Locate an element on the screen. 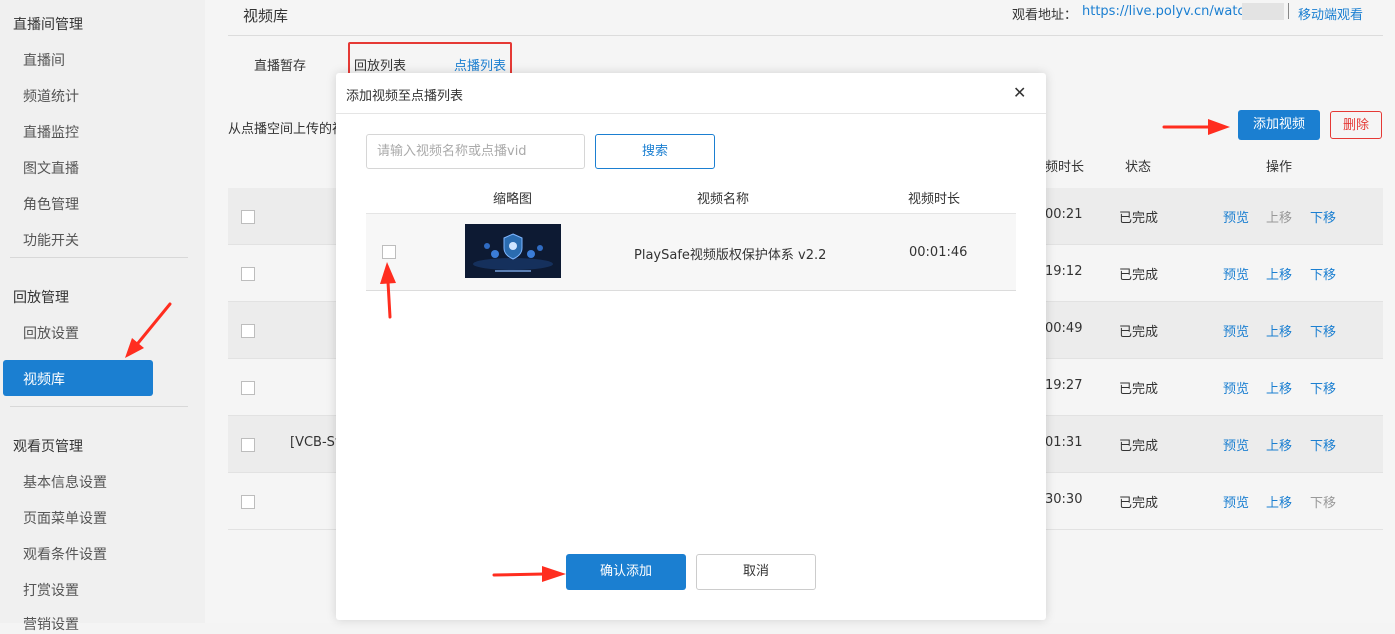 This screenshot has height=634, width=1395. sidebar-item-text-live: 图文直播 is located at coordinates (51, 168).